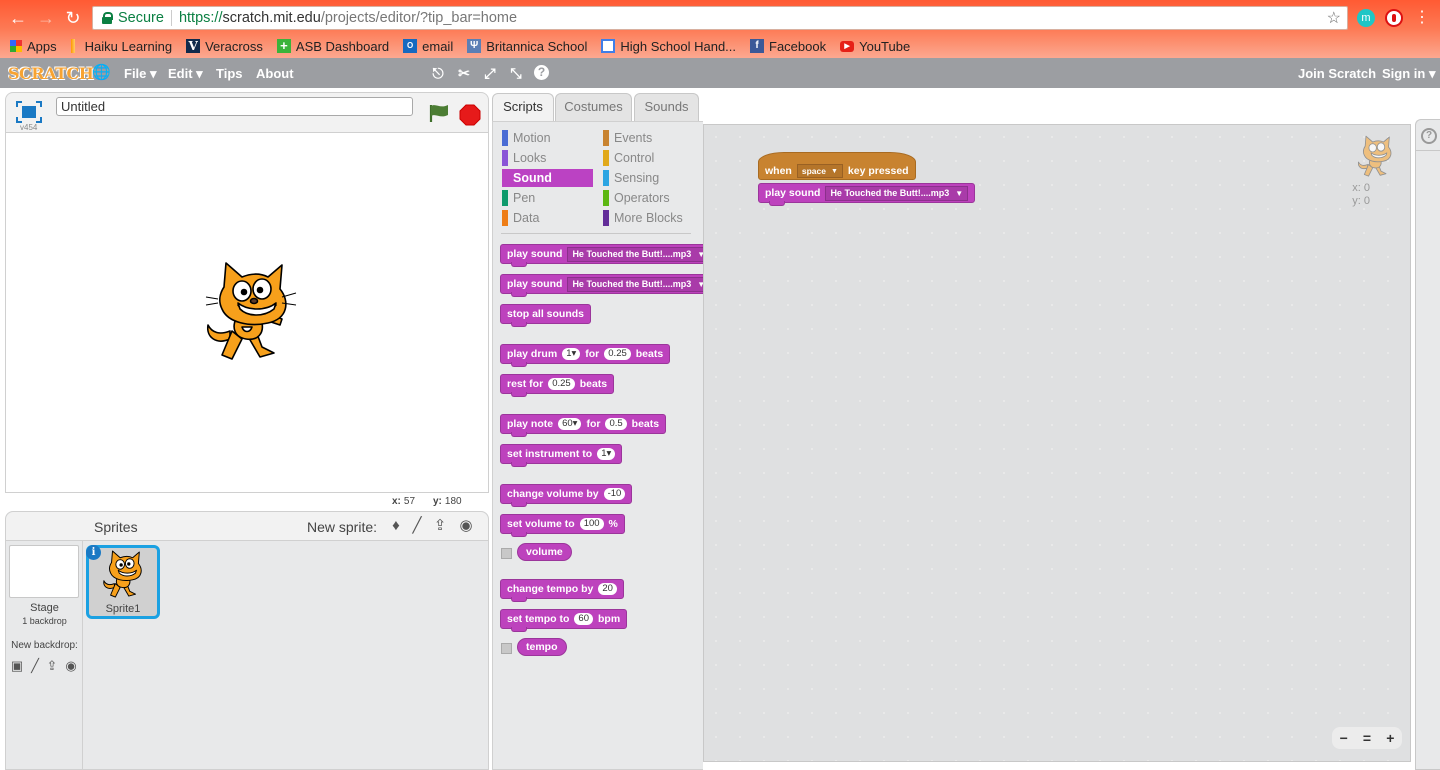 This screenshot has height=770, width=1440. What do you see at coordinates (396, 526) in the screenshot?
I see `choose-sprite-library-icon: ♦` at bounding box center [396, 526].